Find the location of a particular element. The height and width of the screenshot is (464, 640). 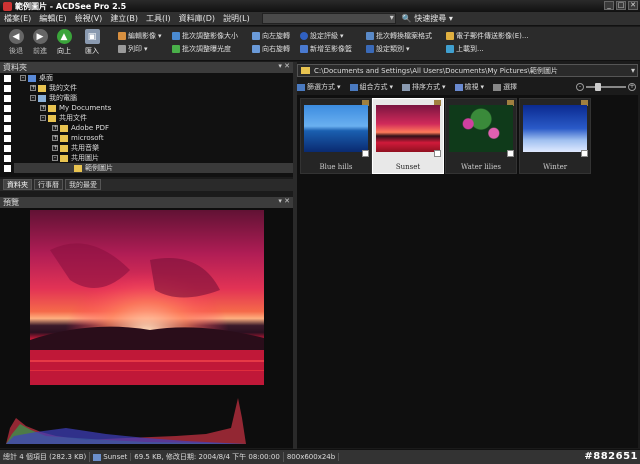

tree-item-sample-pictures: 範例圖片 is located at coordinates (153, 168).